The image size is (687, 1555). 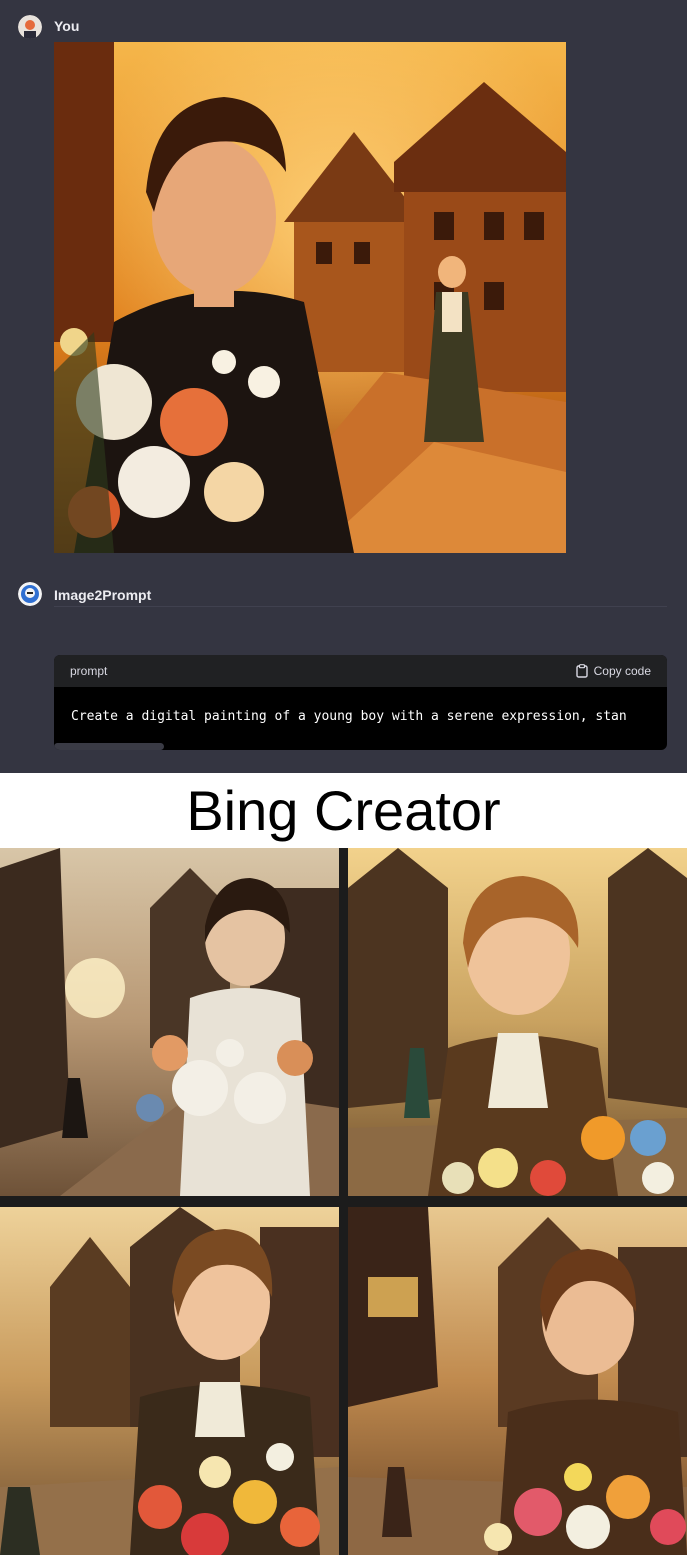 I want to click on copy-code-button: Copy code, so click(x=613, y=671).